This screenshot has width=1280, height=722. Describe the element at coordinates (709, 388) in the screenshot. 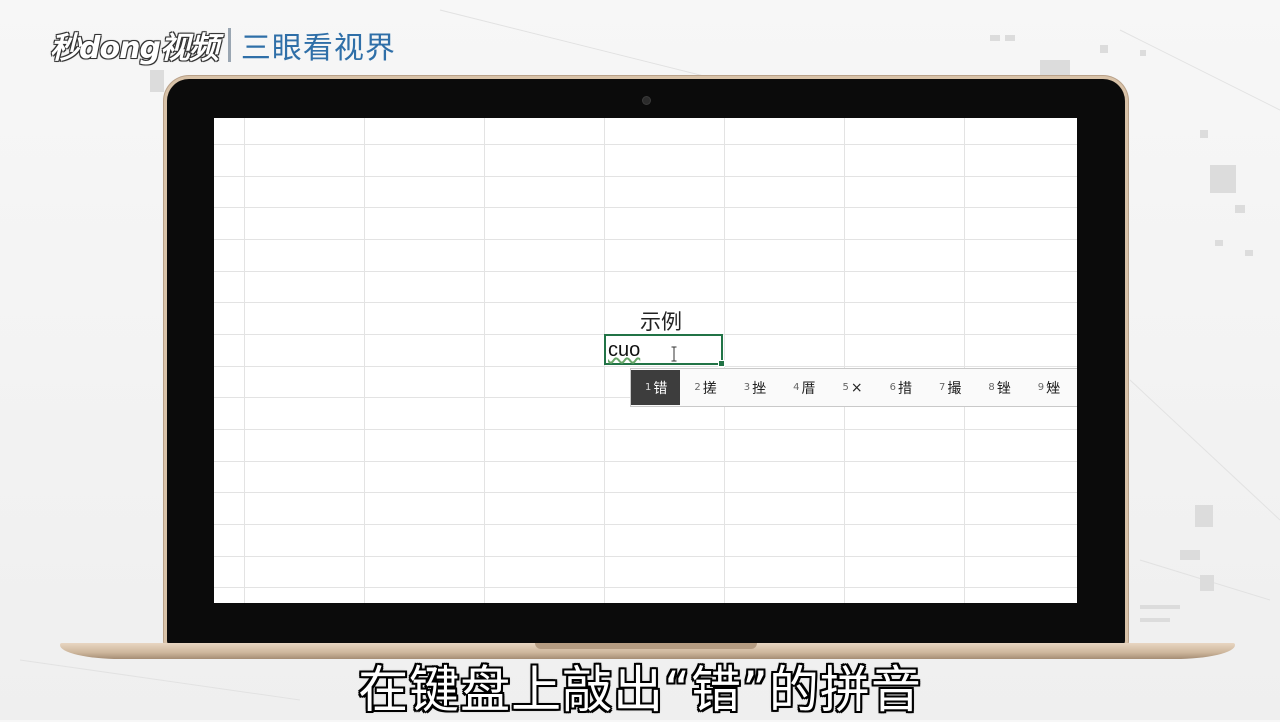

I see `ime-candidate-char: 搓` at that location.